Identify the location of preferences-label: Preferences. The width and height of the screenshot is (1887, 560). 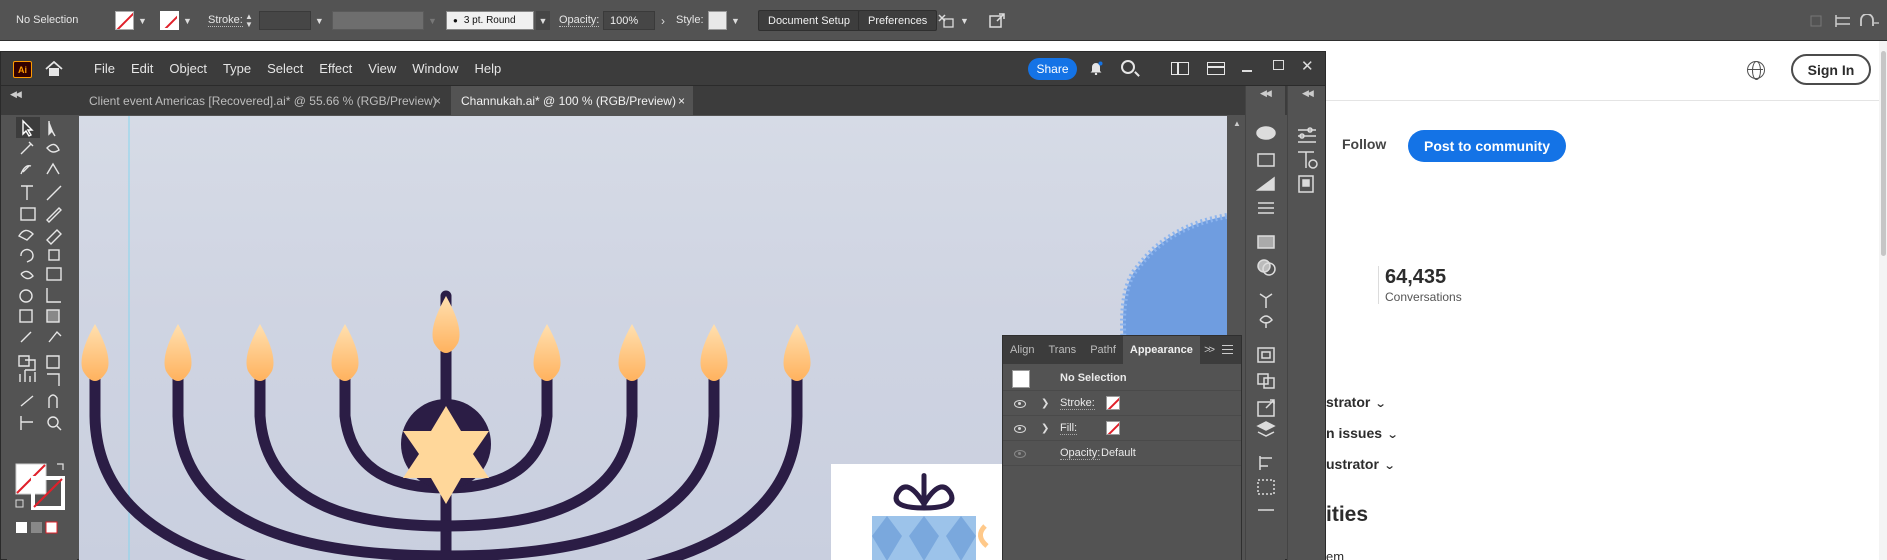
(898, 20).